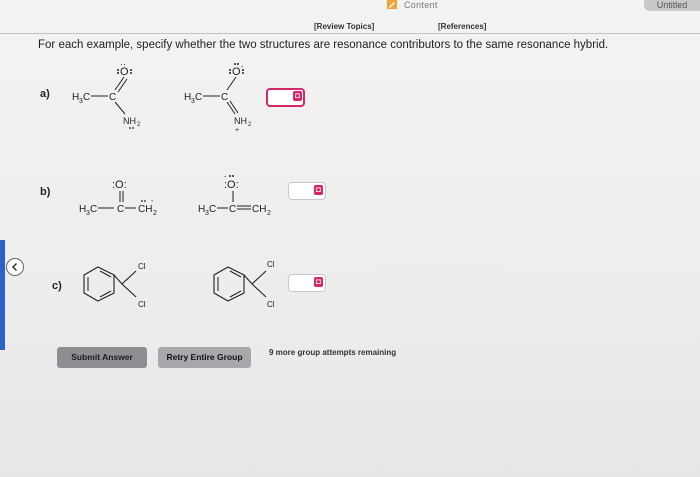  What do you see at coordinates (234, 195) in the screenshot?
I see `structure-b2: :O: - H3C C CH 2` at bounding box center [234, 195].